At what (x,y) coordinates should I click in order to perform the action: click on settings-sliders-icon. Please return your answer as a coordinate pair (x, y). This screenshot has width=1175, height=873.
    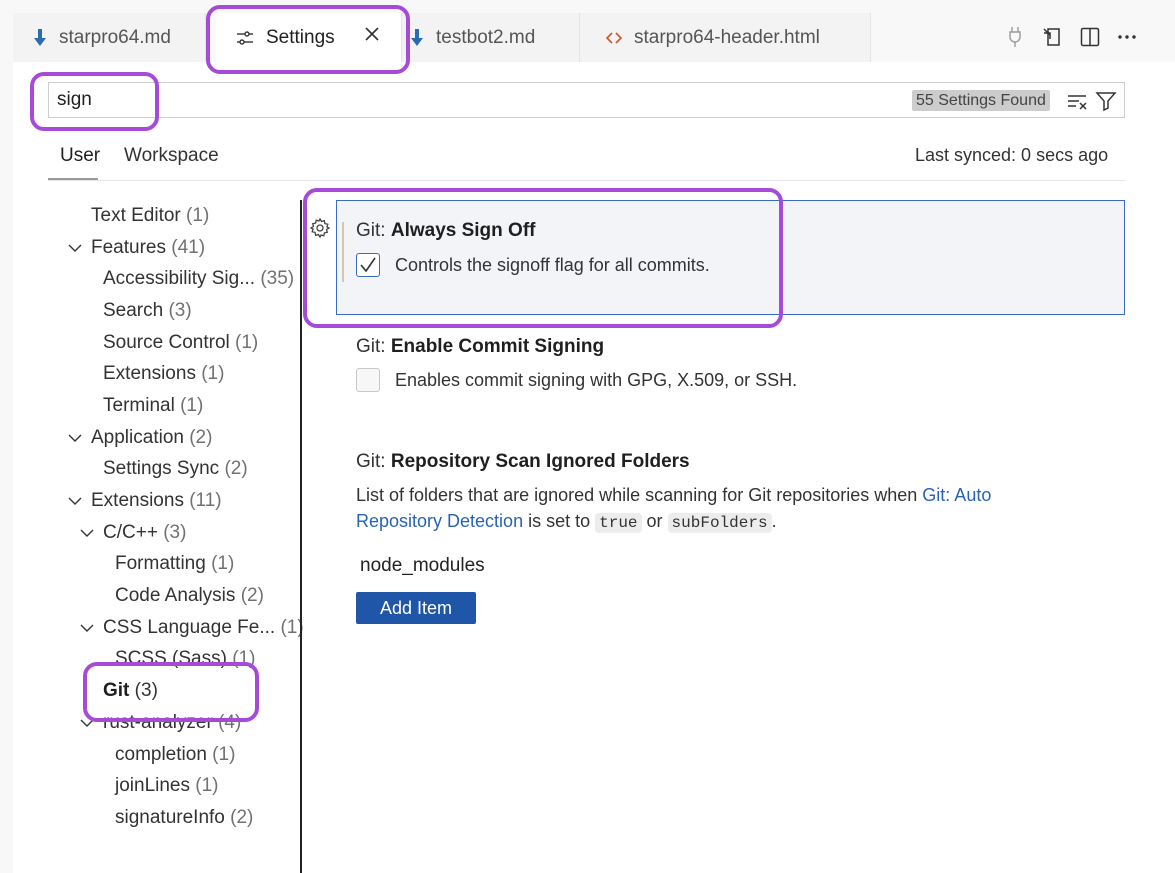
    Looking at the image, I should click on (245, 38).